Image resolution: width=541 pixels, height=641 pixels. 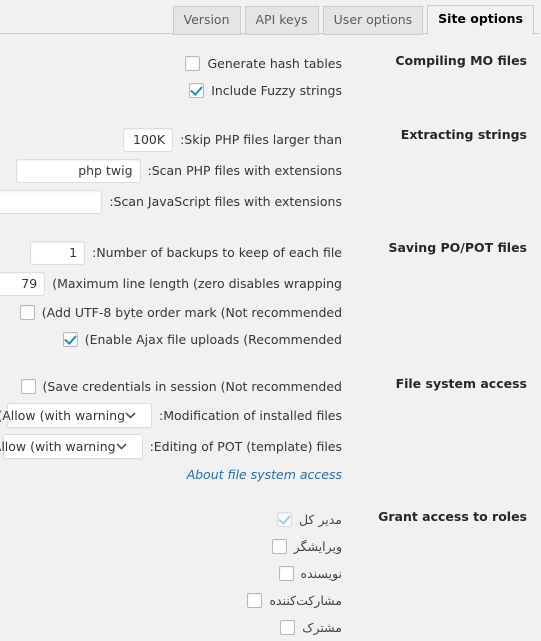 I want to click on maximum-line-length-input, so click(x=23, y=283).